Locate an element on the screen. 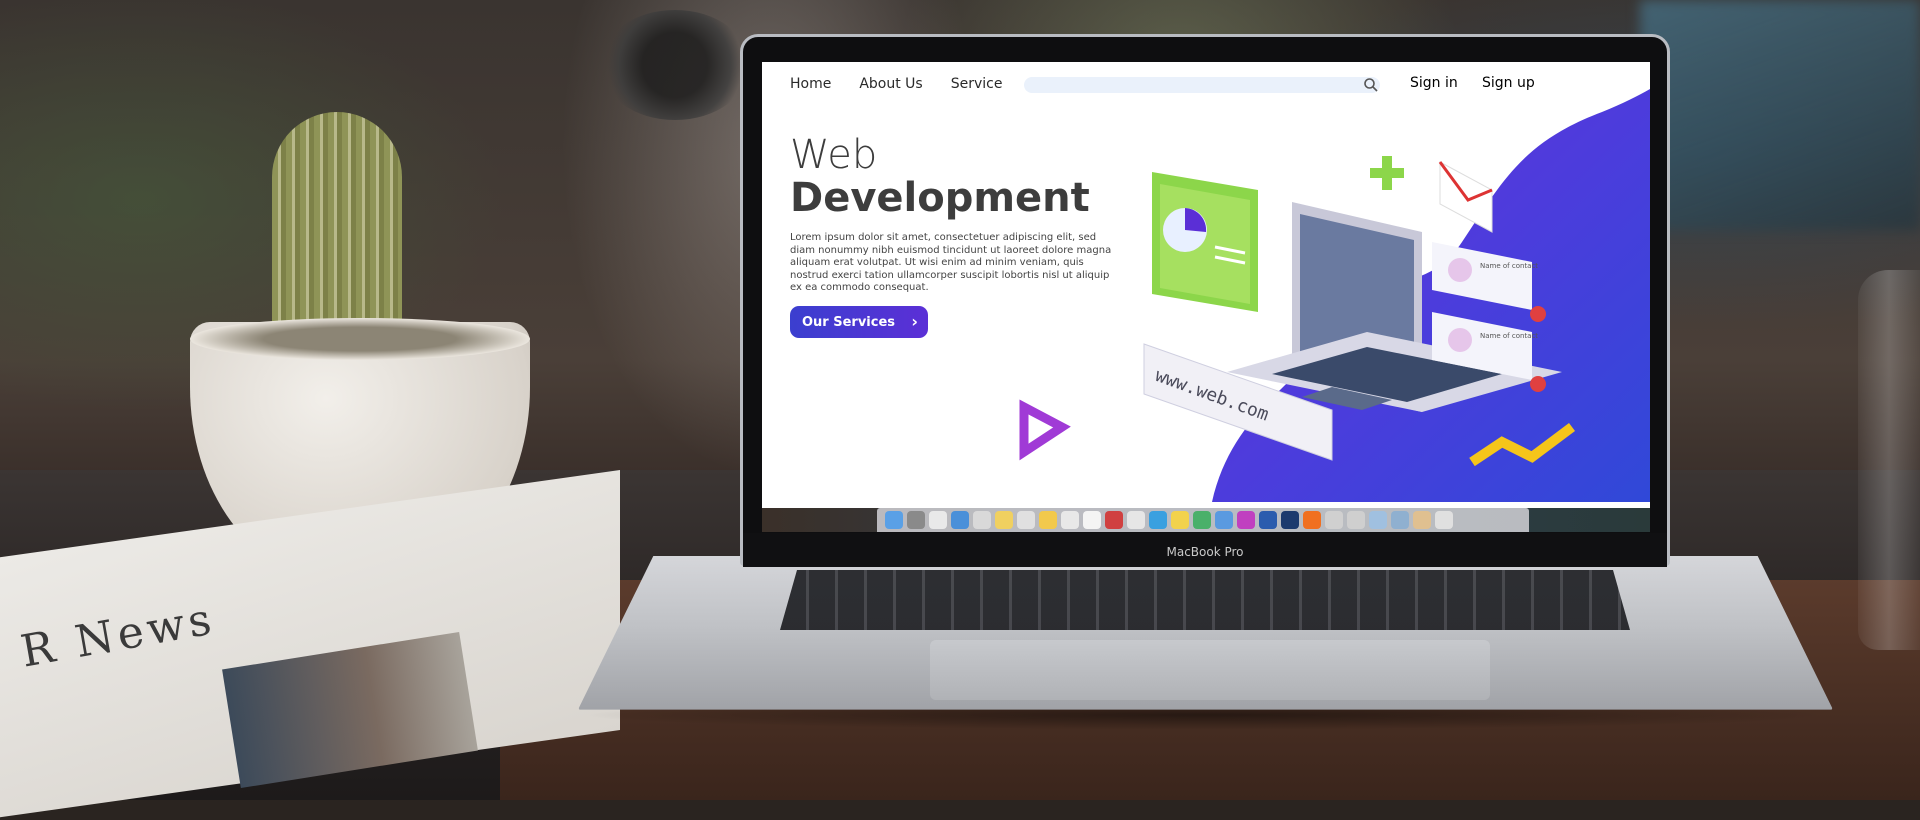 The image size is (1920, 820). mail-icon is located at coordinates (1465, 197).